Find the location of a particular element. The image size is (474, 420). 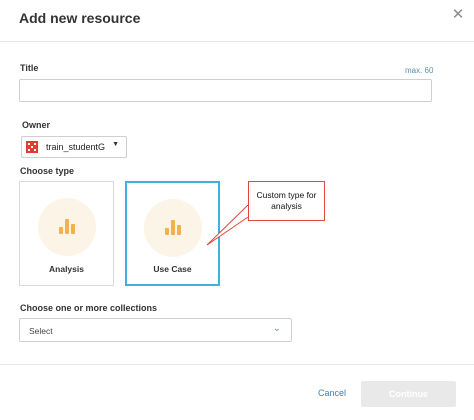

annotation-callout: Custom type for analysis is located at coordinates (286, 201).